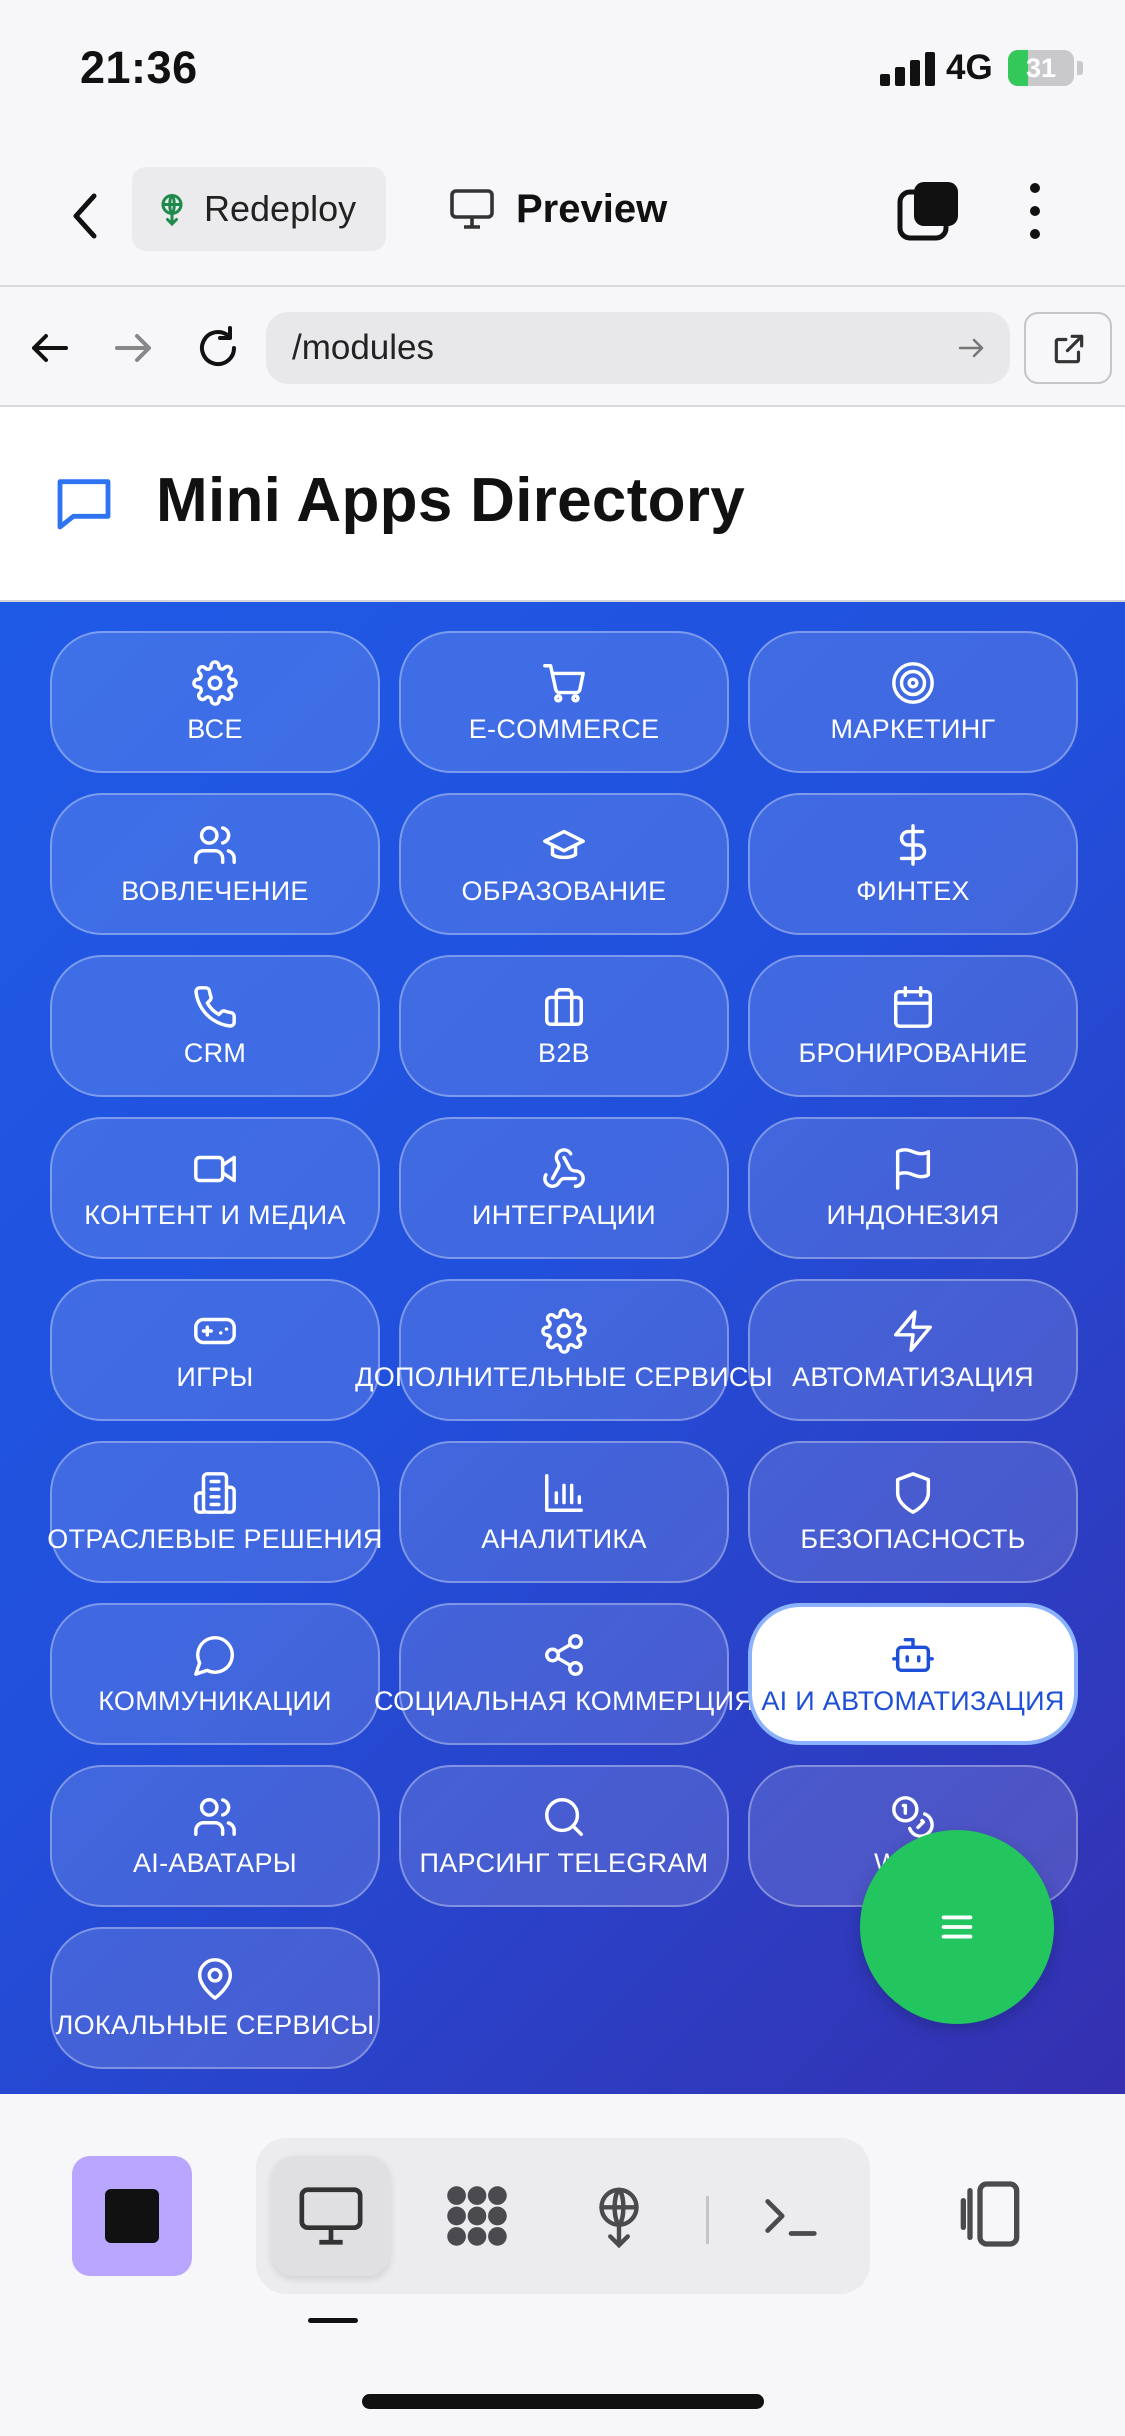 This screenshot has height=2436, width=1125. I want to click on status-time: 21:36, so click(139, 67).